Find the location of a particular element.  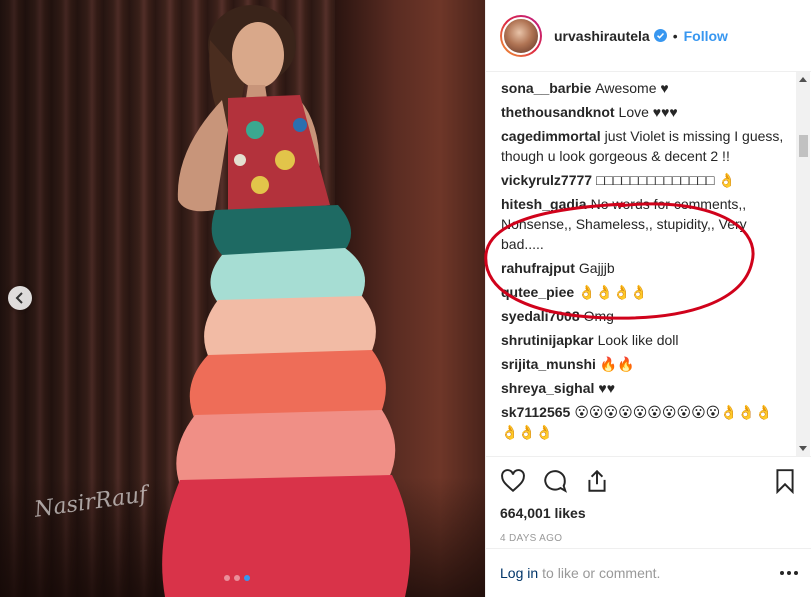

comment-text: Love ♥♥♥ is located at coordinates (648, 112).